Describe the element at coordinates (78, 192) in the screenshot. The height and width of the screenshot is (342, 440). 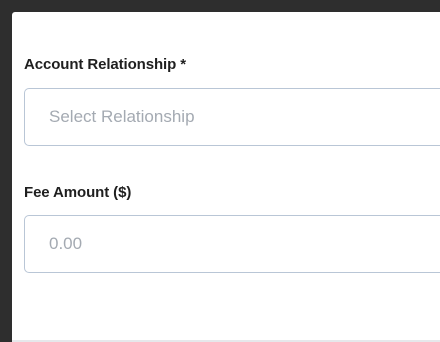
I see `fee-amount-label: Fee Amount ($)` at that location.